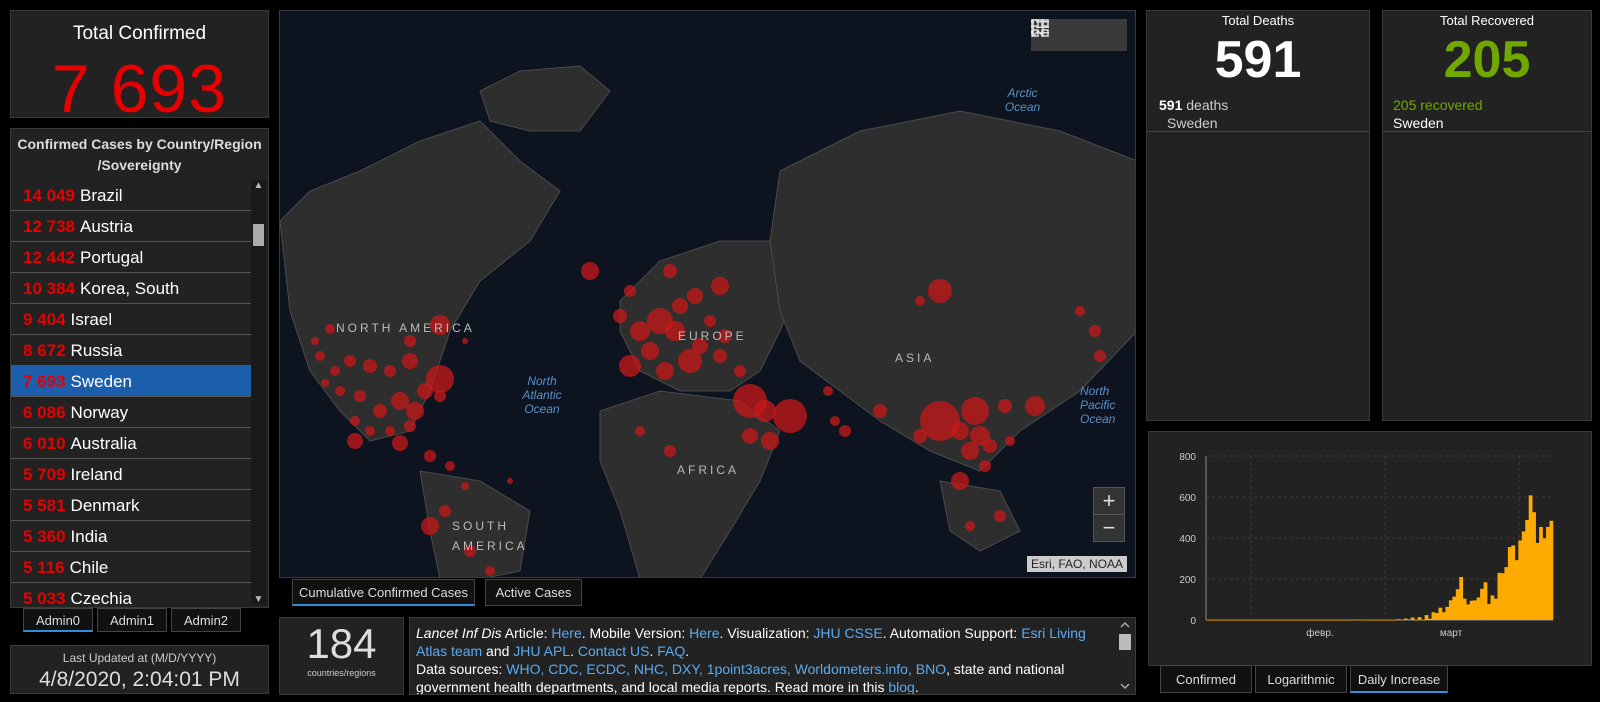 The height and width of the screenshot is (702, 1600). Describe the element at coordinates (1301, 679) in the screenshot. I see `tab-logarithmic: Logarithmic` at that location.